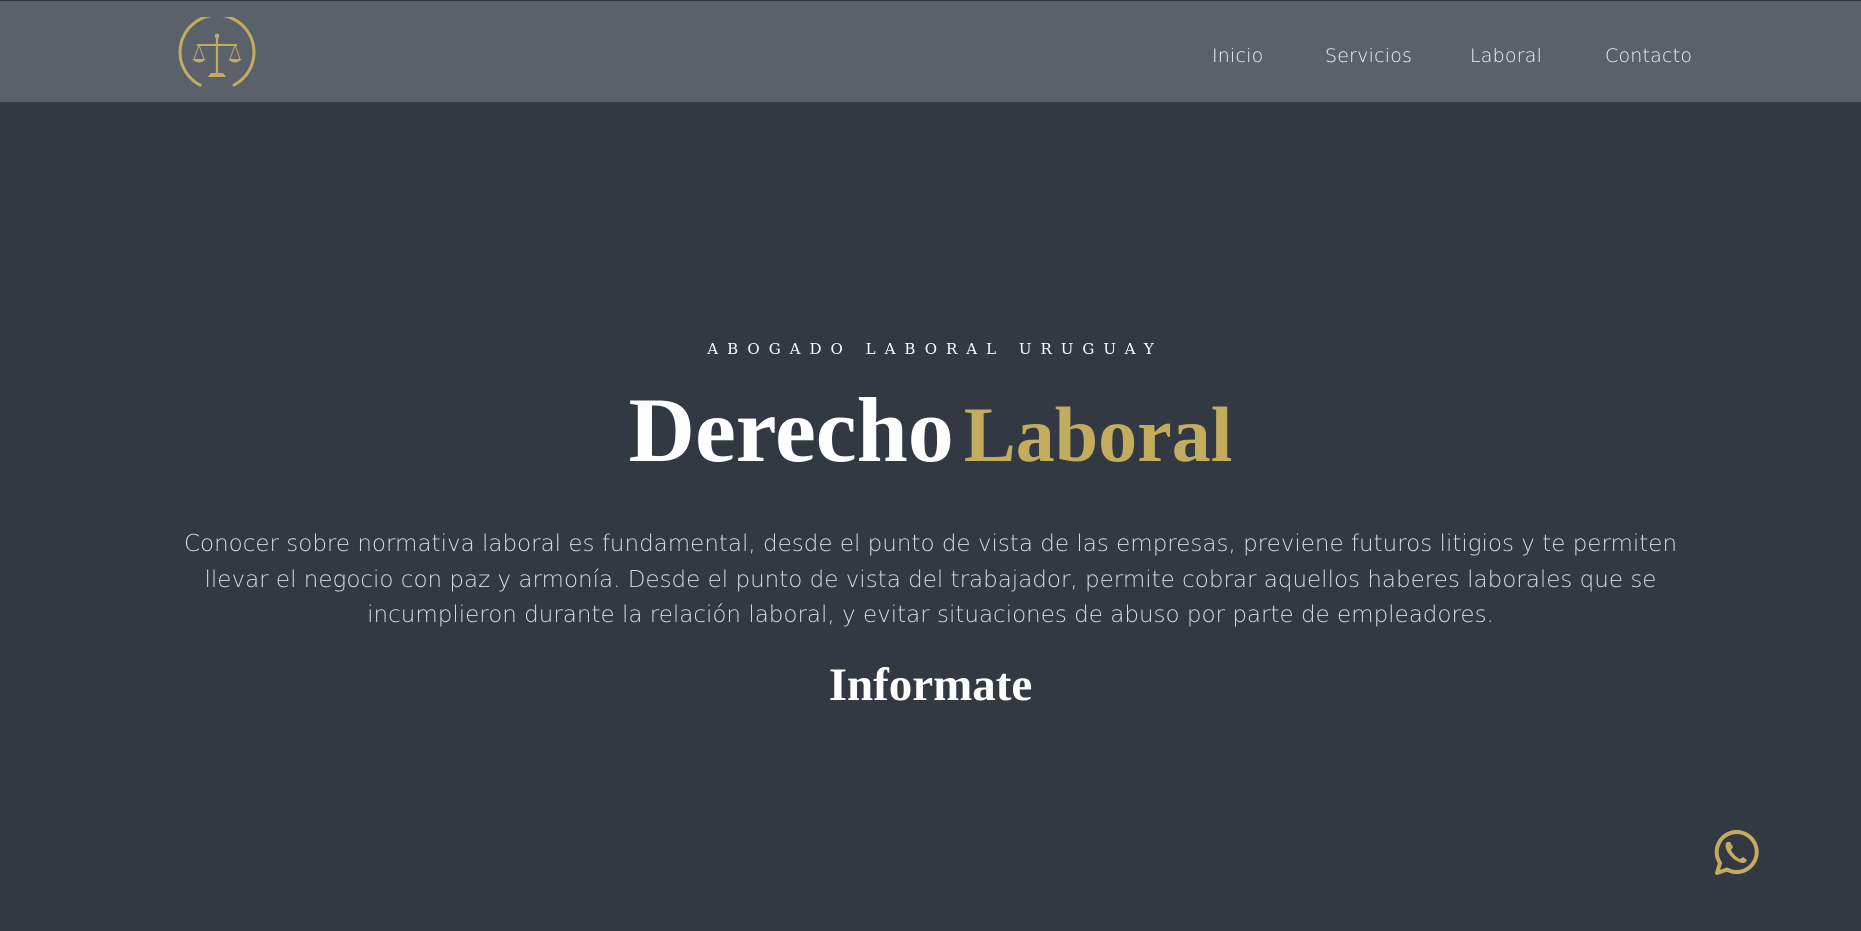 This screenshot has height=931, width=1861. What do you see at coordinates (1506, 56) in the screenshot?
I see `nav-link-laboral: Laboral` at bounding box center [1506, 56].